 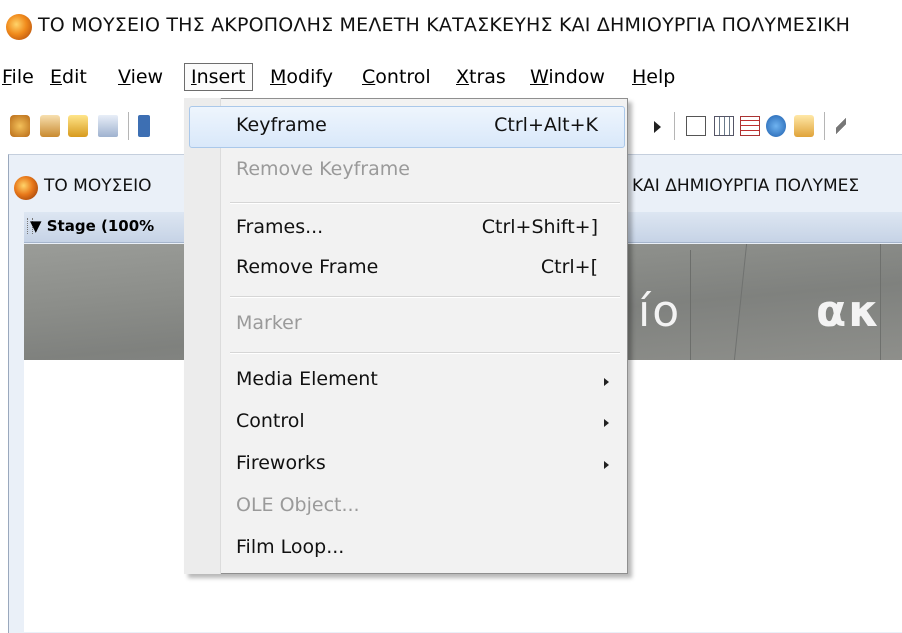 I want to click on stage-inscription-right: ακ, so click(x=849, y=311).